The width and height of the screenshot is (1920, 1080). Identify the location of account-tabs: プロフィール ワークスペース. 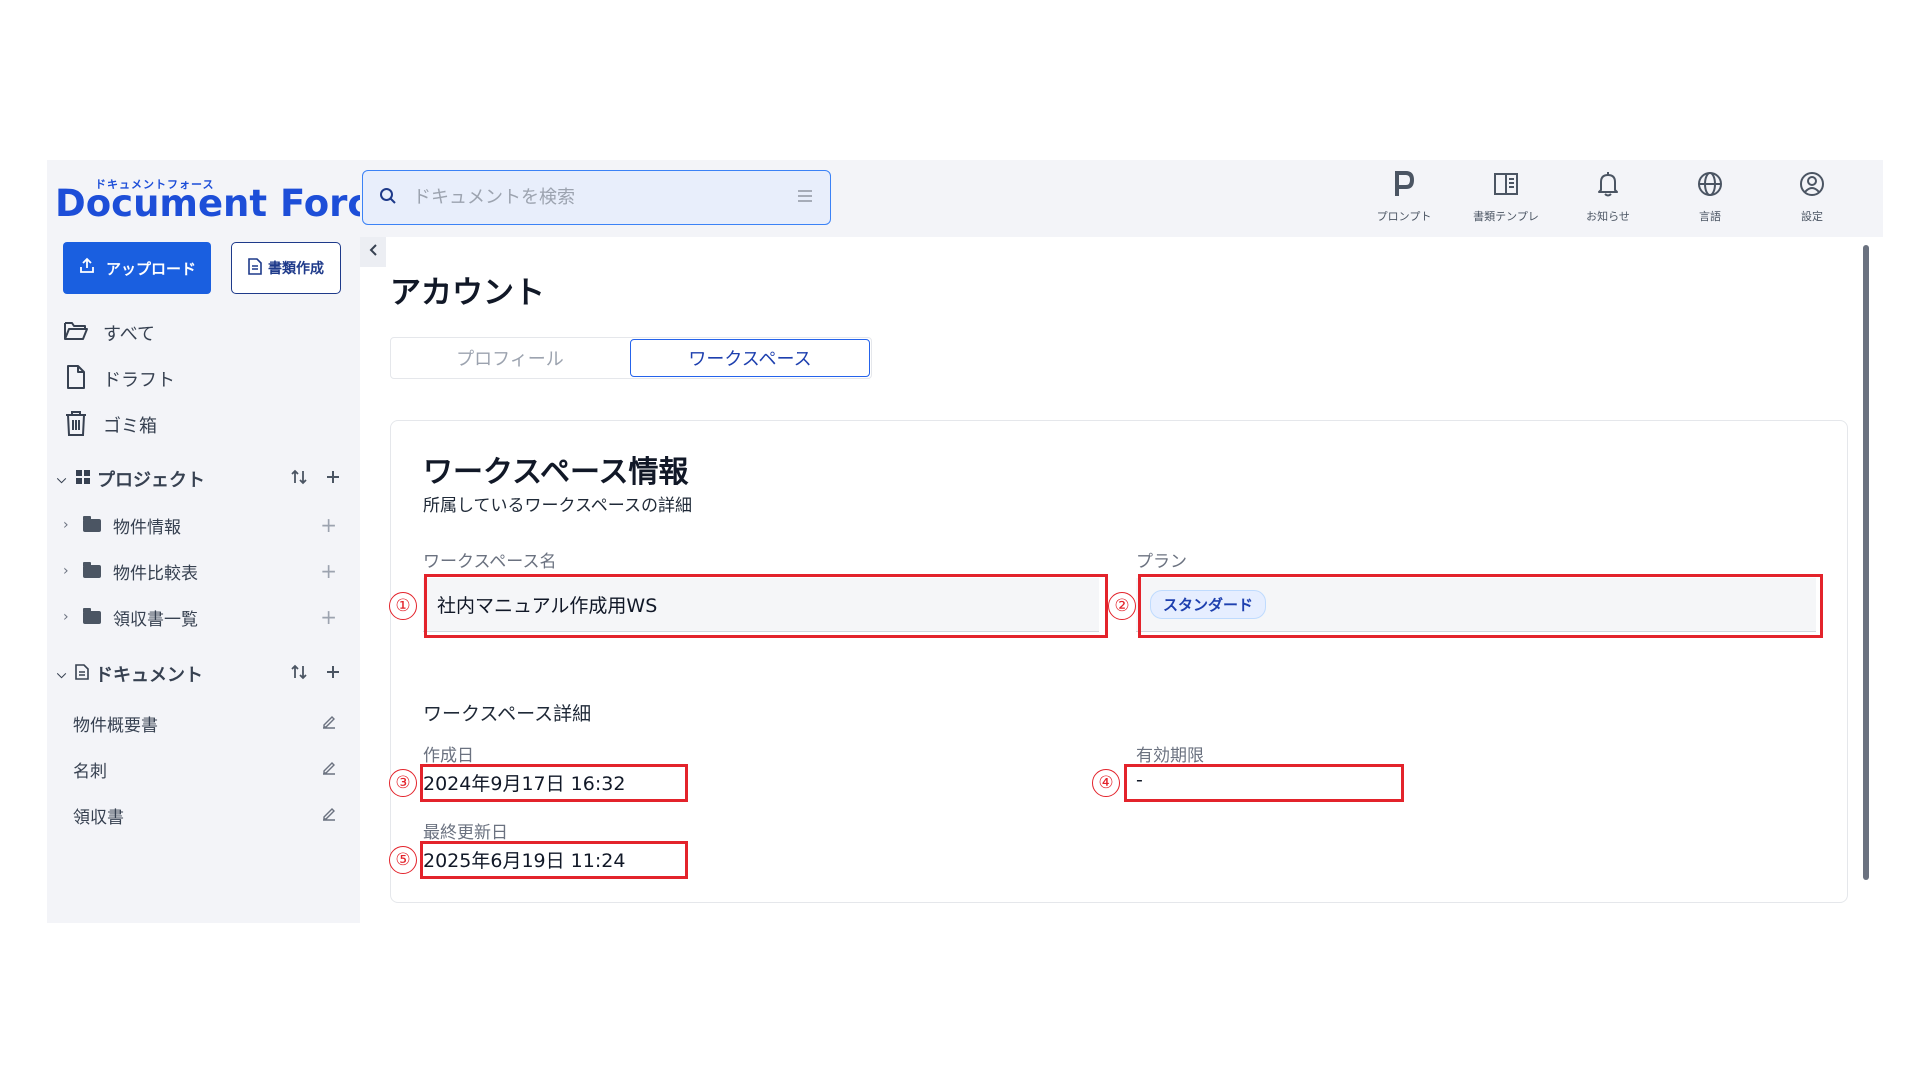
(631, 358).